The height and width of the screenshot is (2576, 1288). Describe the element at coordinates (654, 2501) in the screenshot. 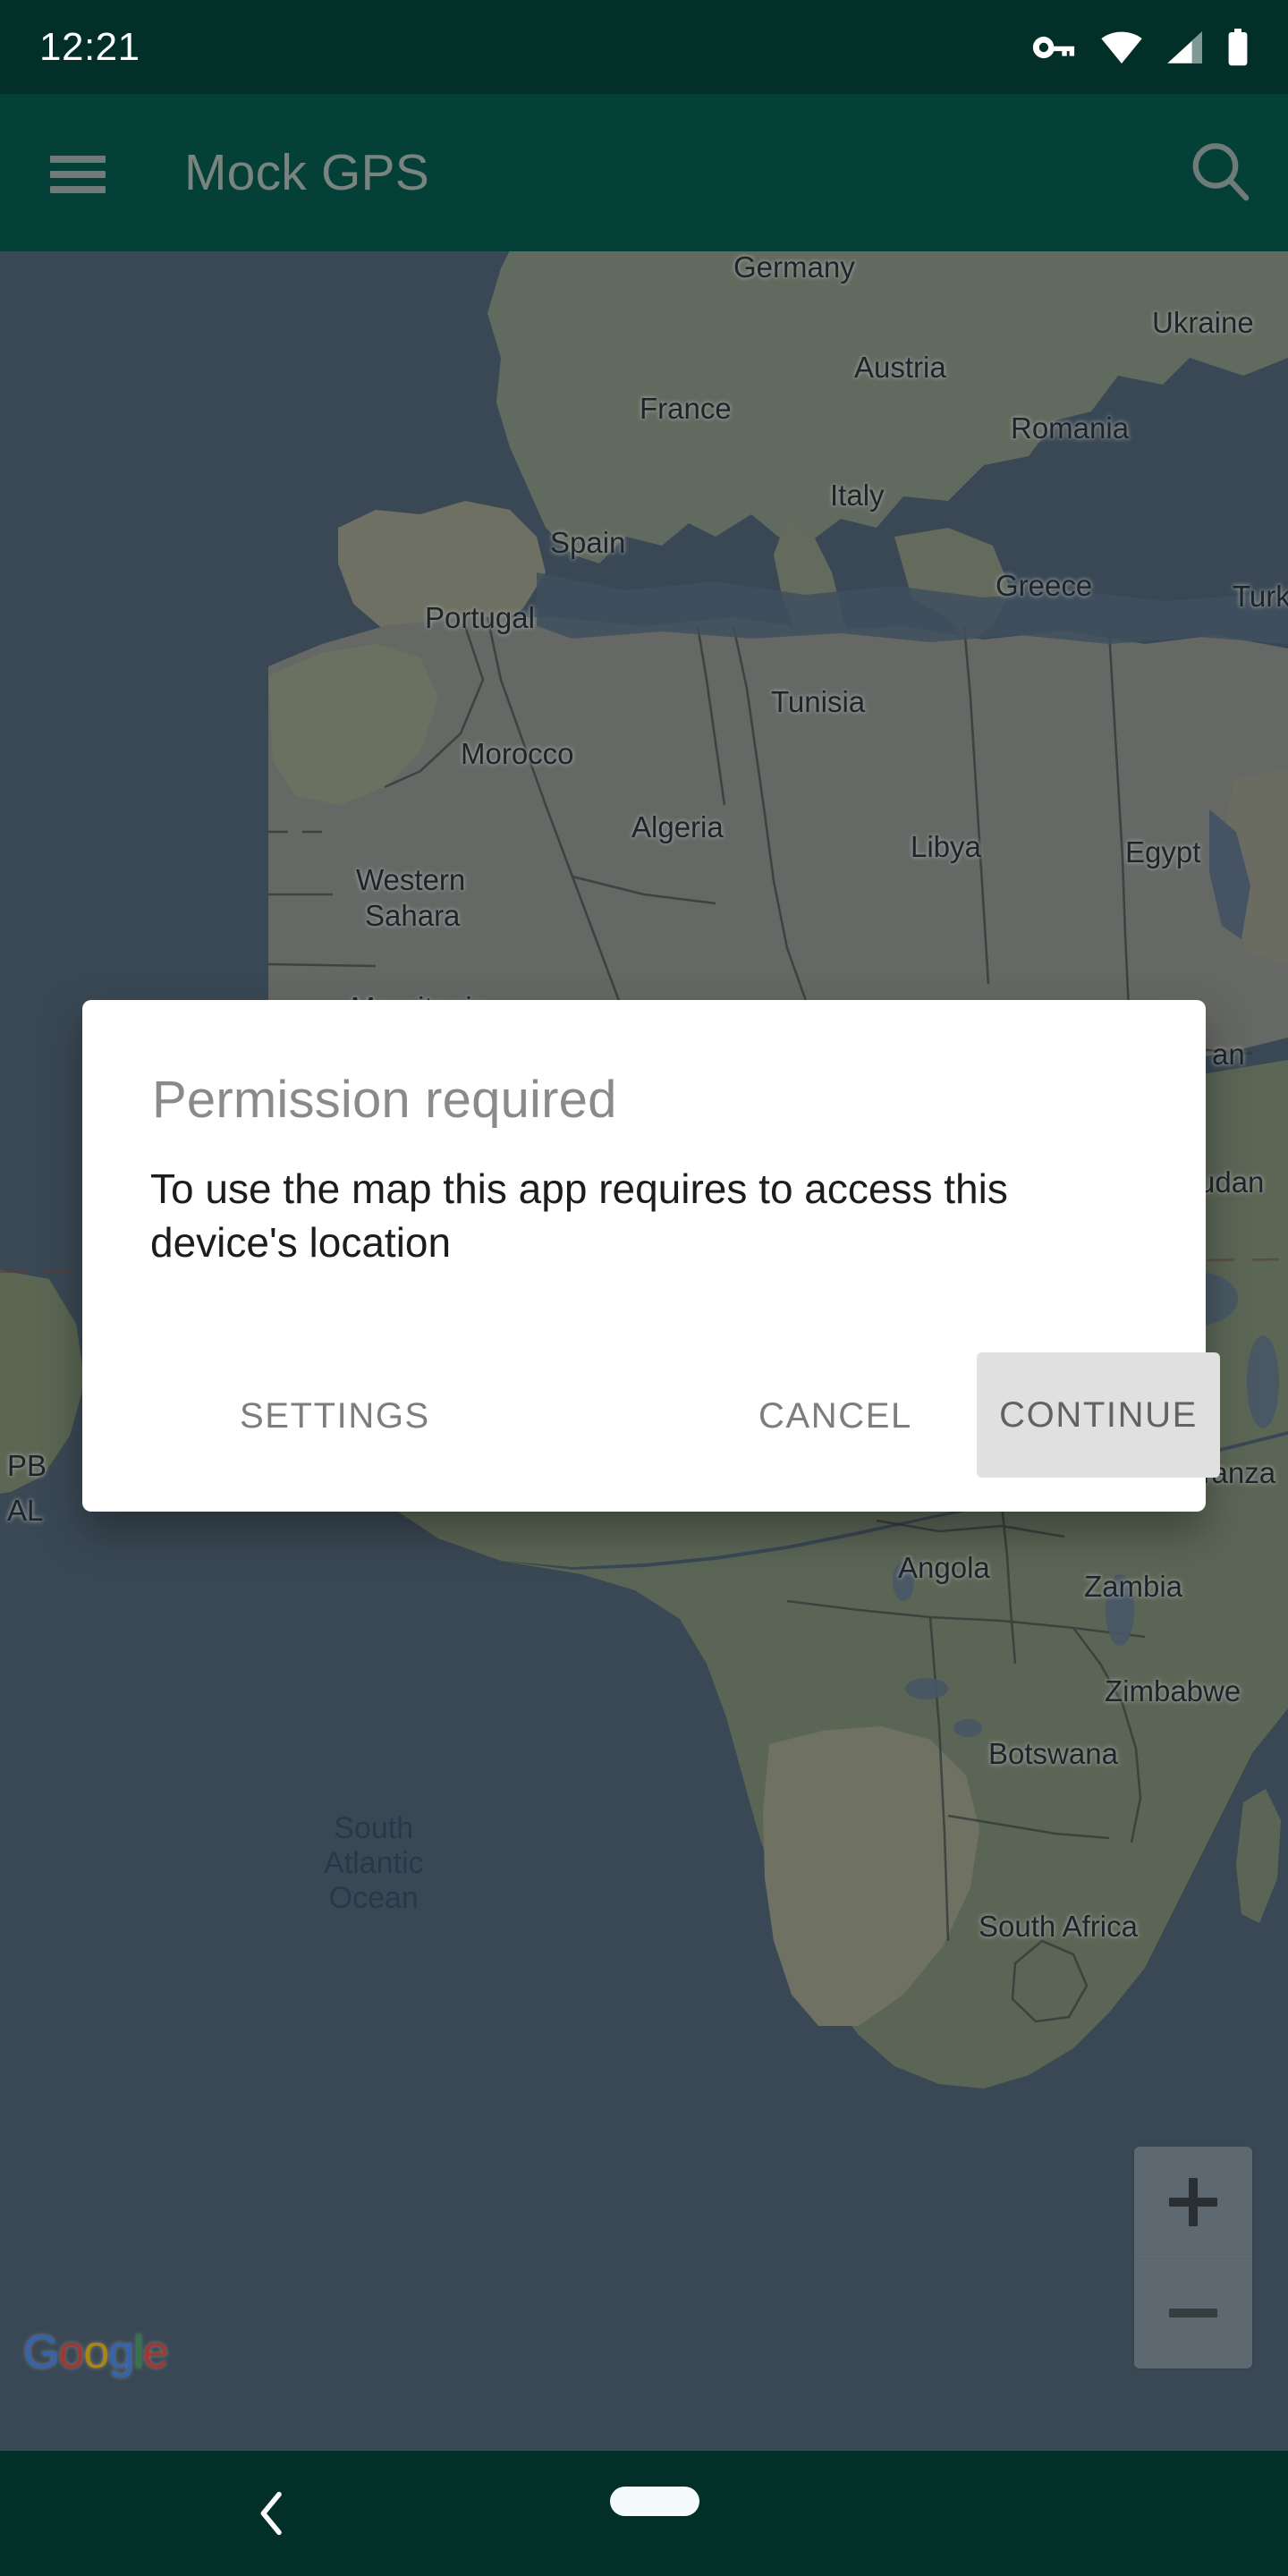

I see `home-pill-indicator` at that location.